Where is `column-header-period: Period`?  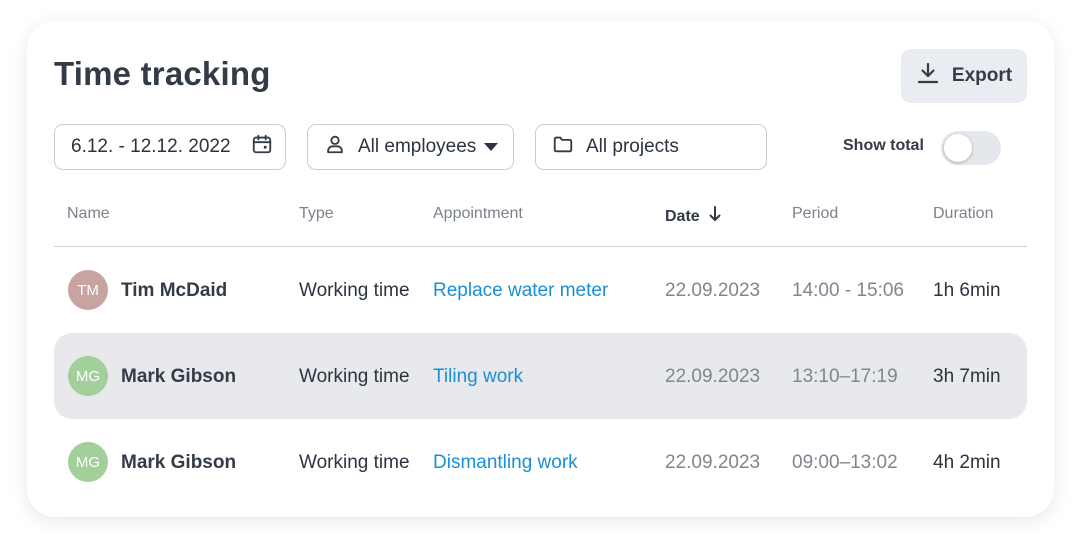 column-header-period: Period is located at coordinates (815, 214).